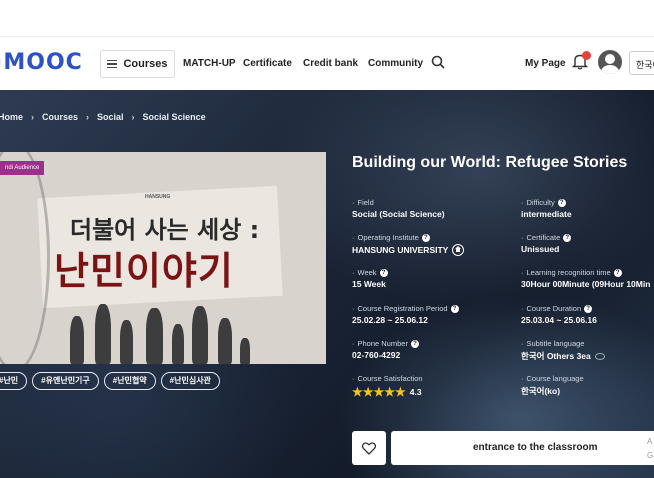 Image resolution: width=654 pixels, height=478 pixels. Describe the element at coordinates (379, 392) in the screenshot. I see `rating-stars-icon: ★★★★★` at that location.